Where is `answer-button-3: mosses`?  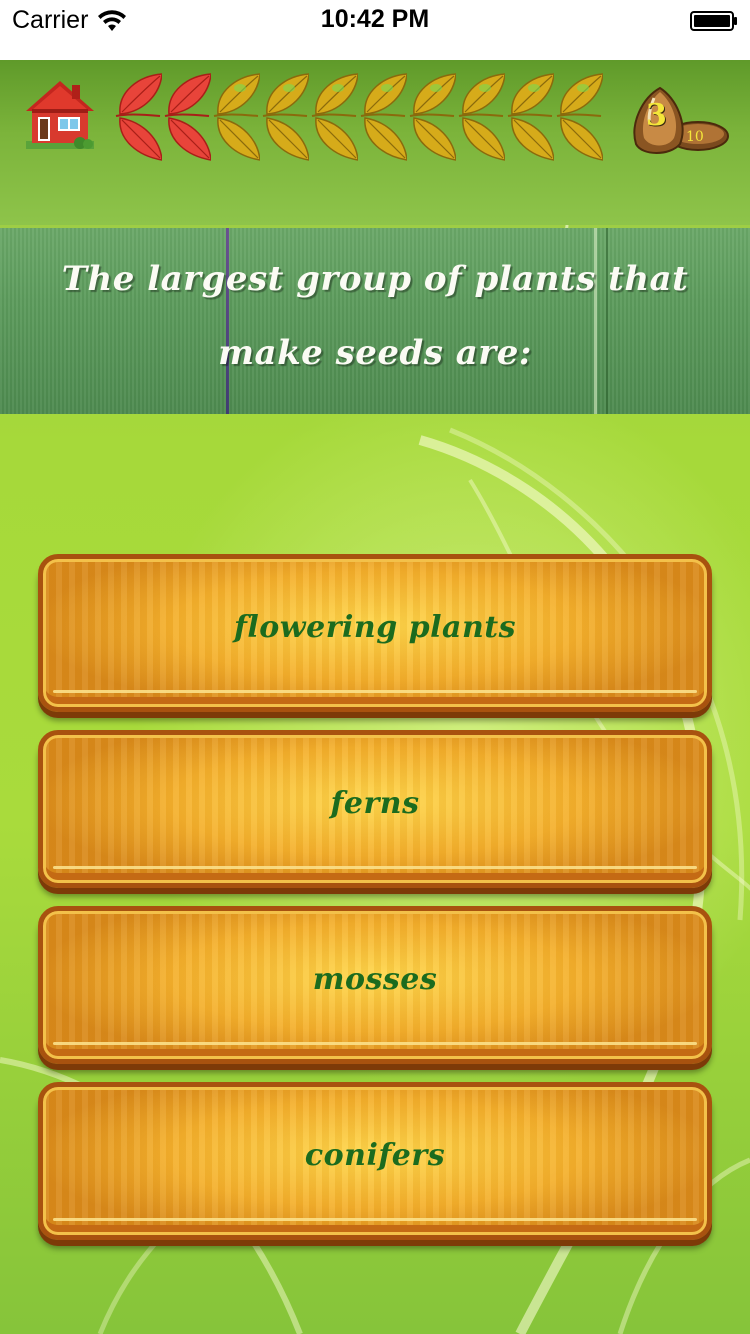
answer-button-3: mosses is located at coordinates (375, 985).